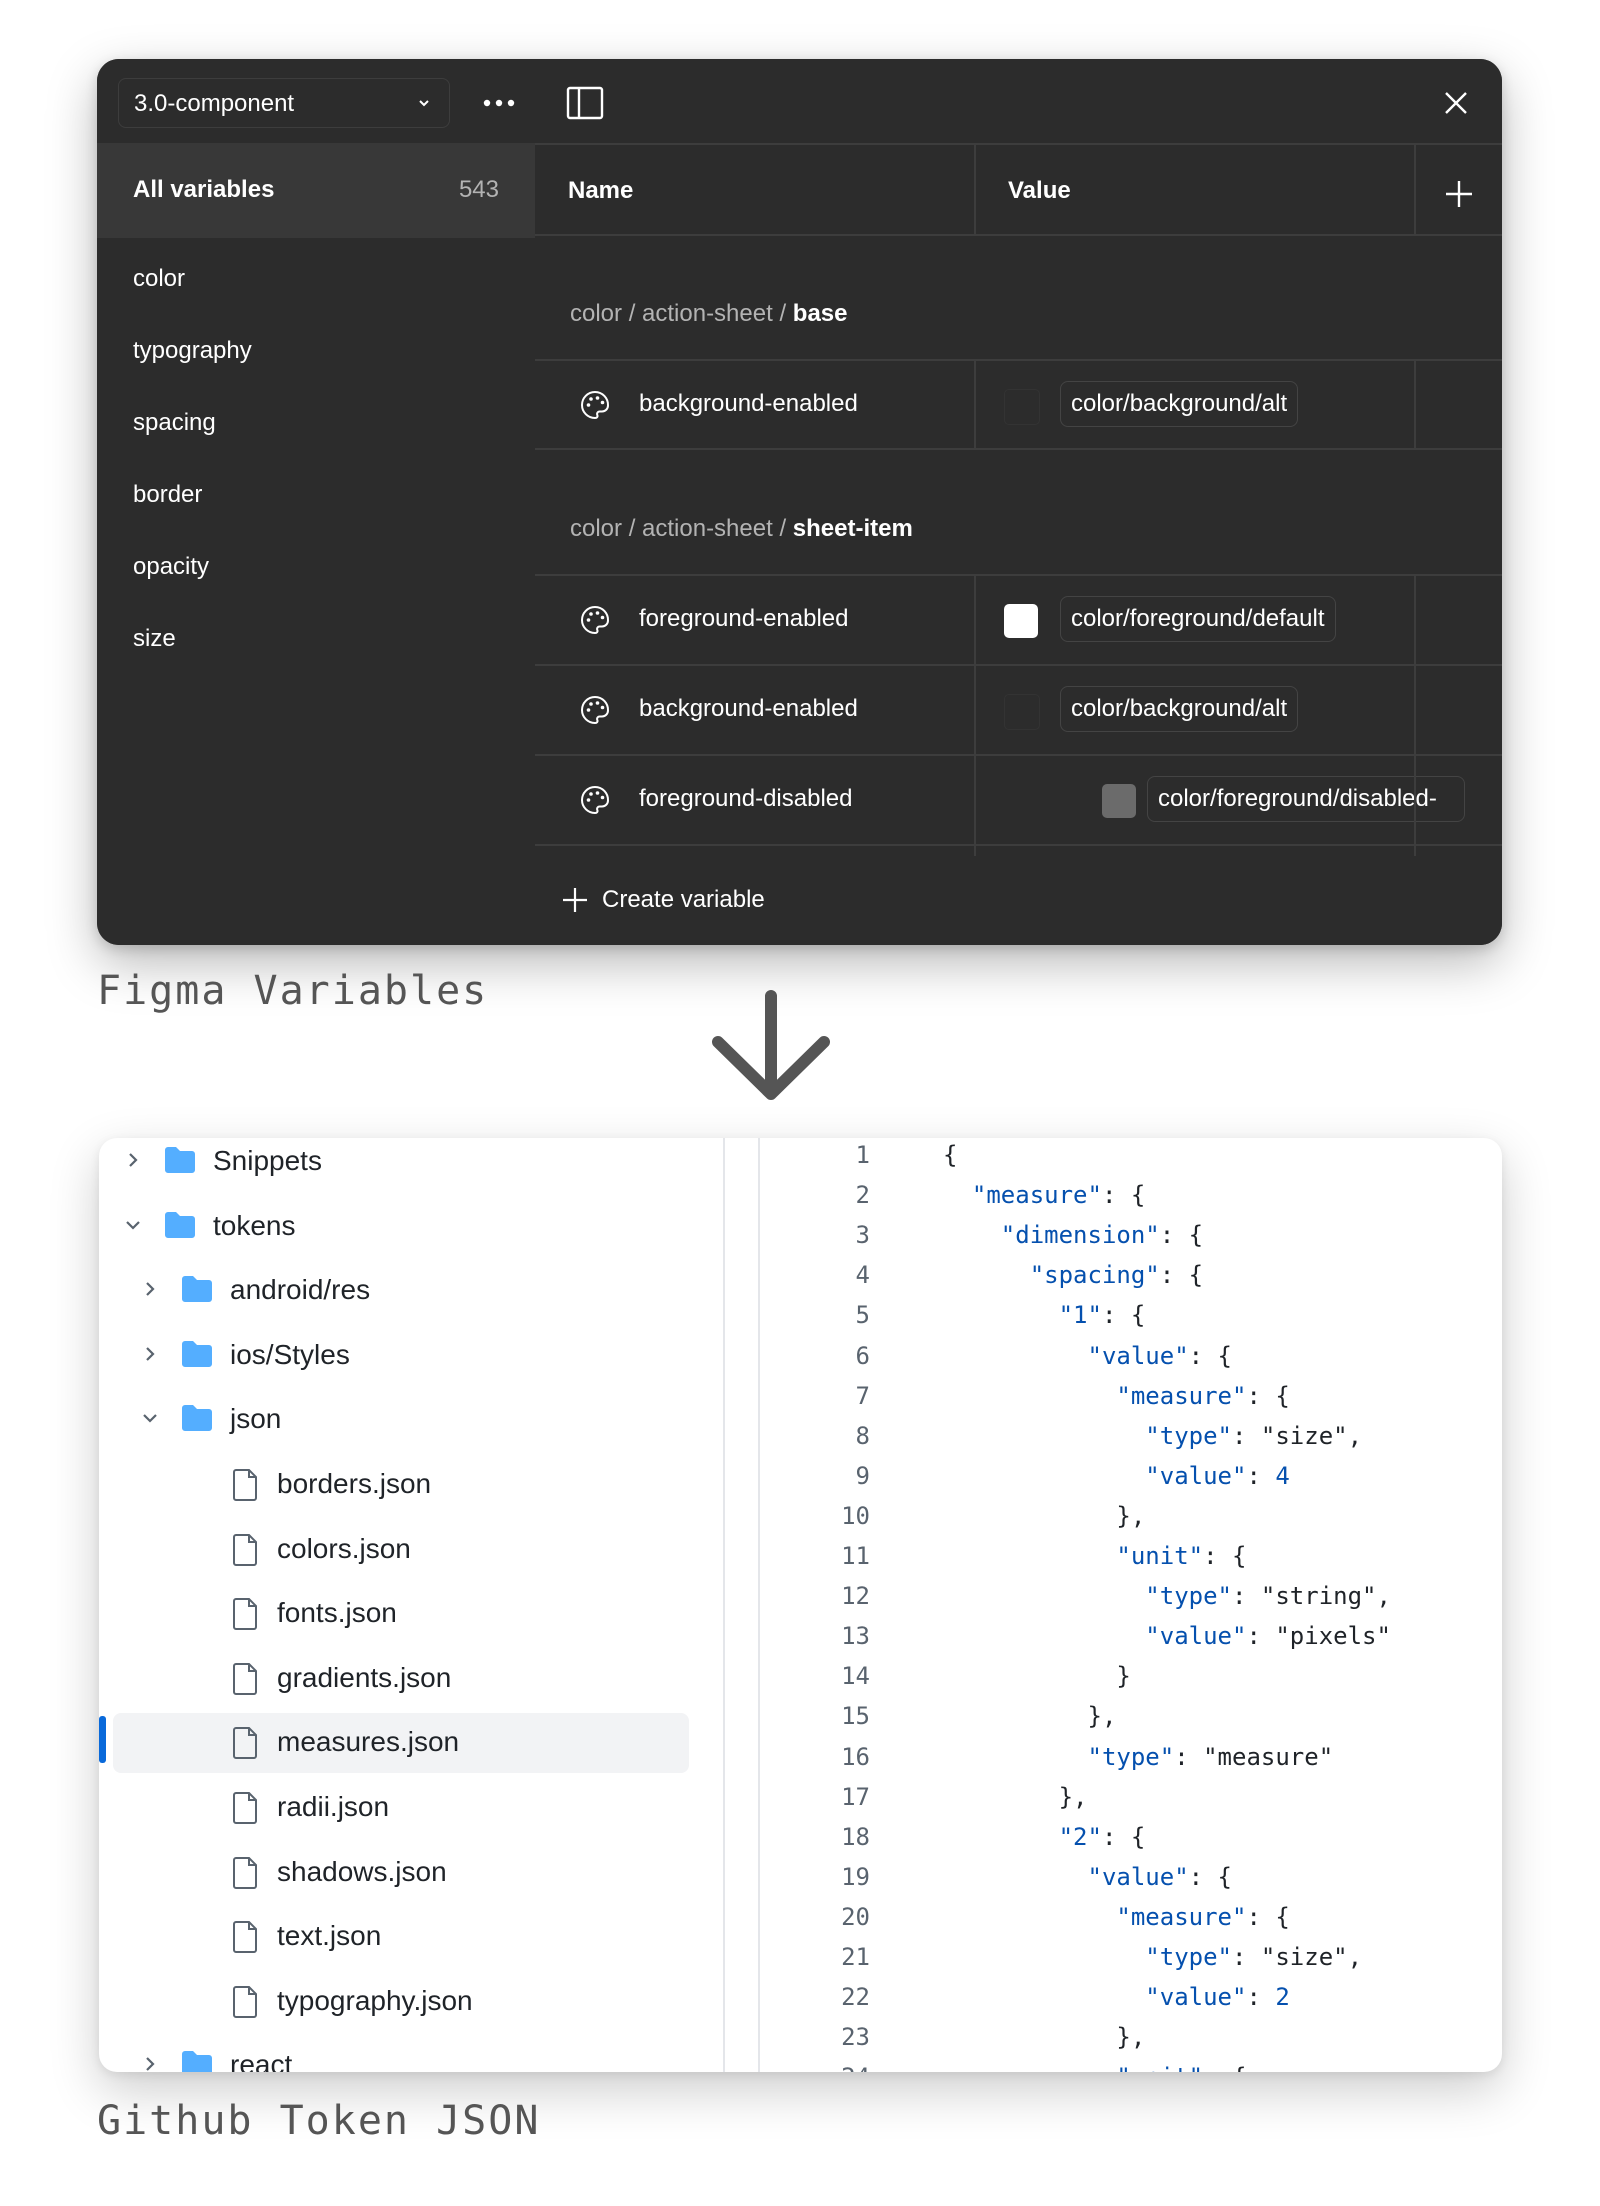 Image resolution: width=1600 pixels, height=2206 pixels. Describe the element at coordinates (1131, 1482) in the screenshot. I see `code-line: 9 "value": 4` at that location.